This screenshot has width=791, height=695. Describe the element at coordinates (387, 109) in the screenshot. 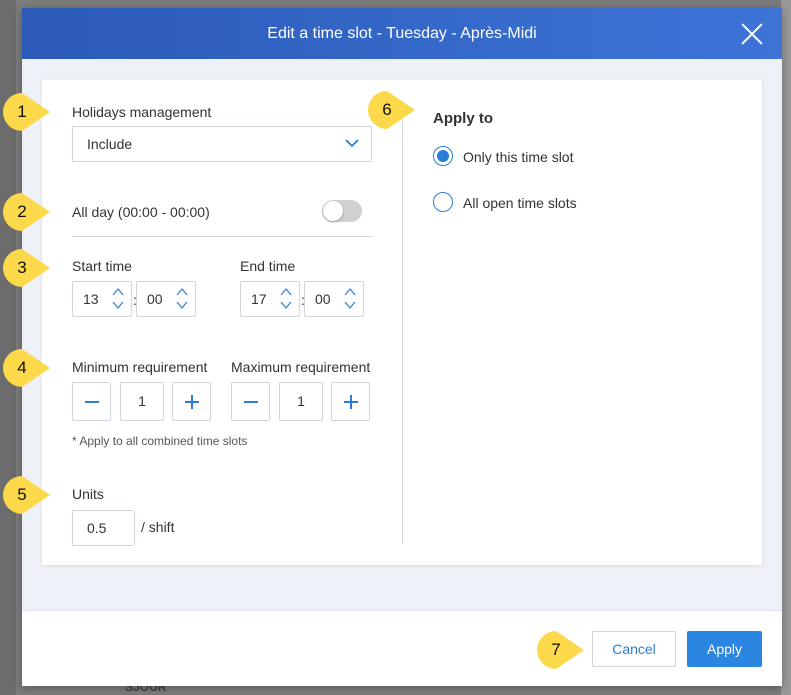

I see `callout-number: 6` at that location.